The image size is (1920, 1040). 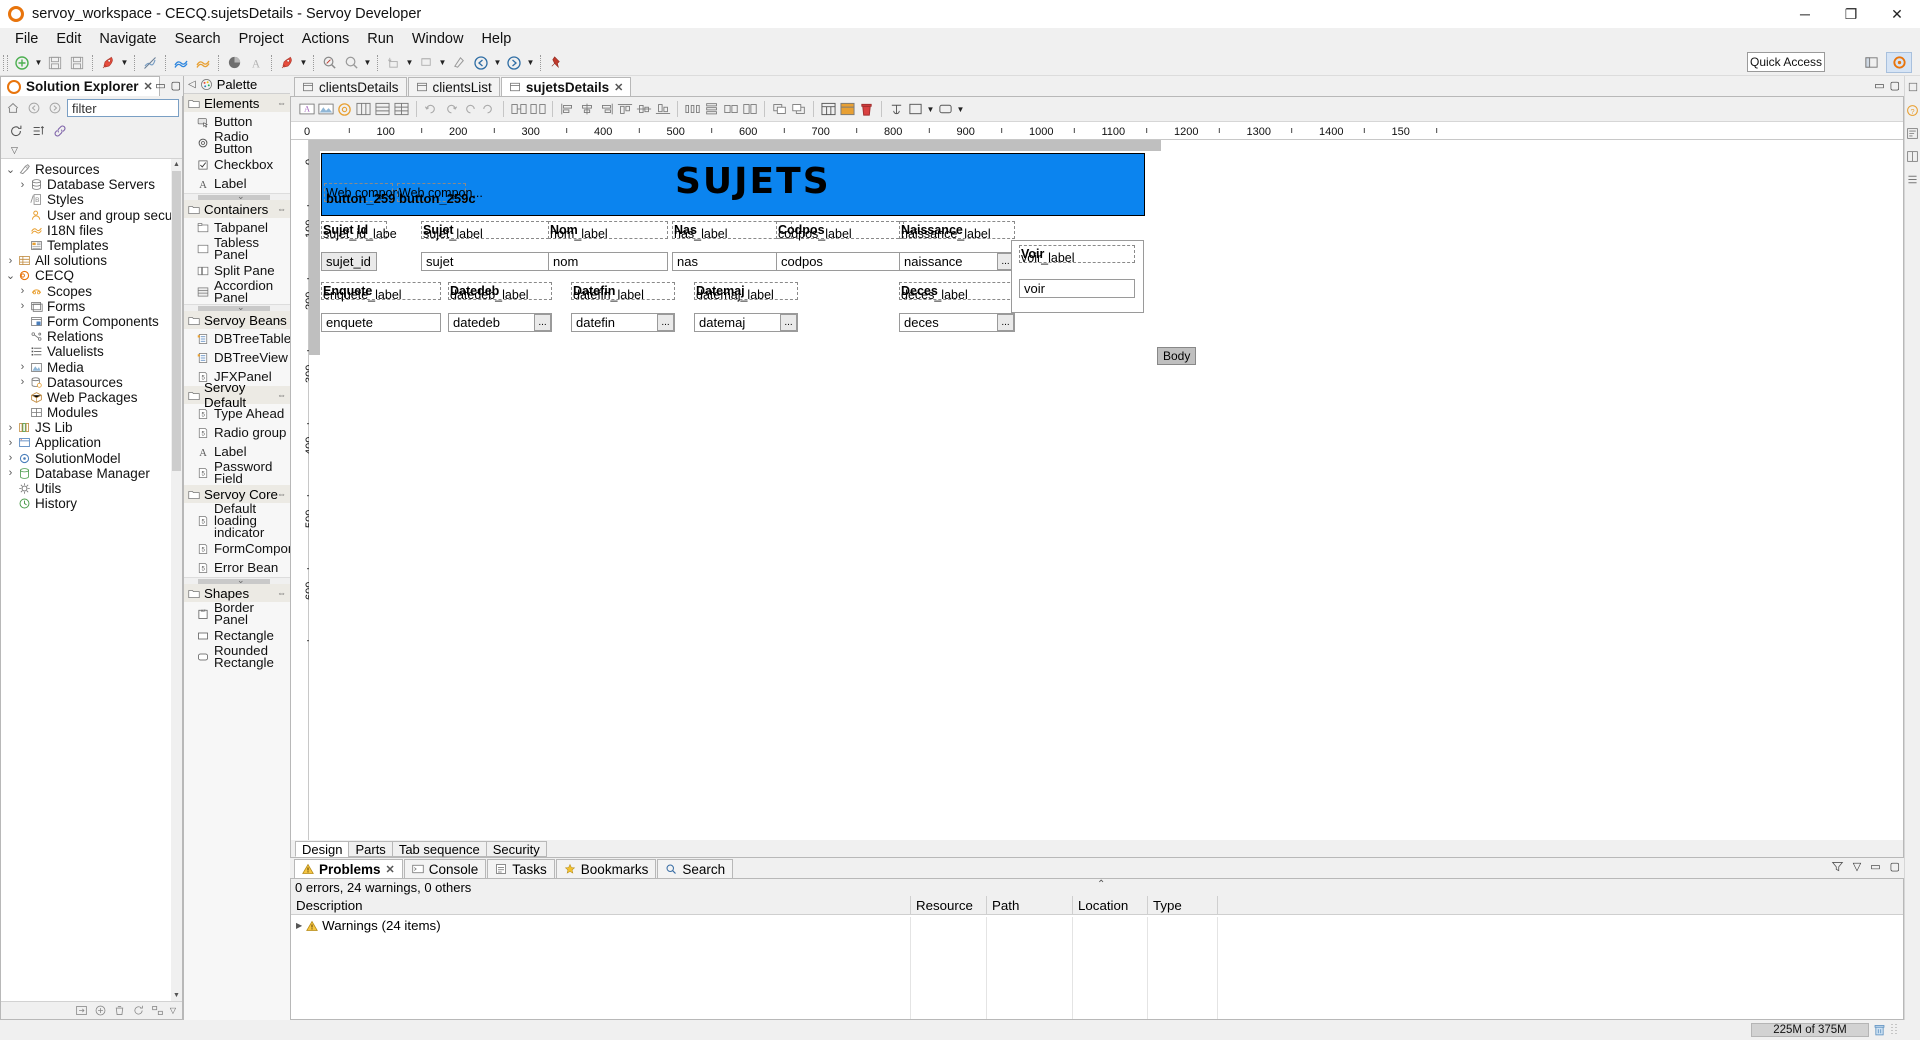 I want to click on palette-item-default-loading-indicator: 5 Default loading indicator, so click(x=237, y=520).